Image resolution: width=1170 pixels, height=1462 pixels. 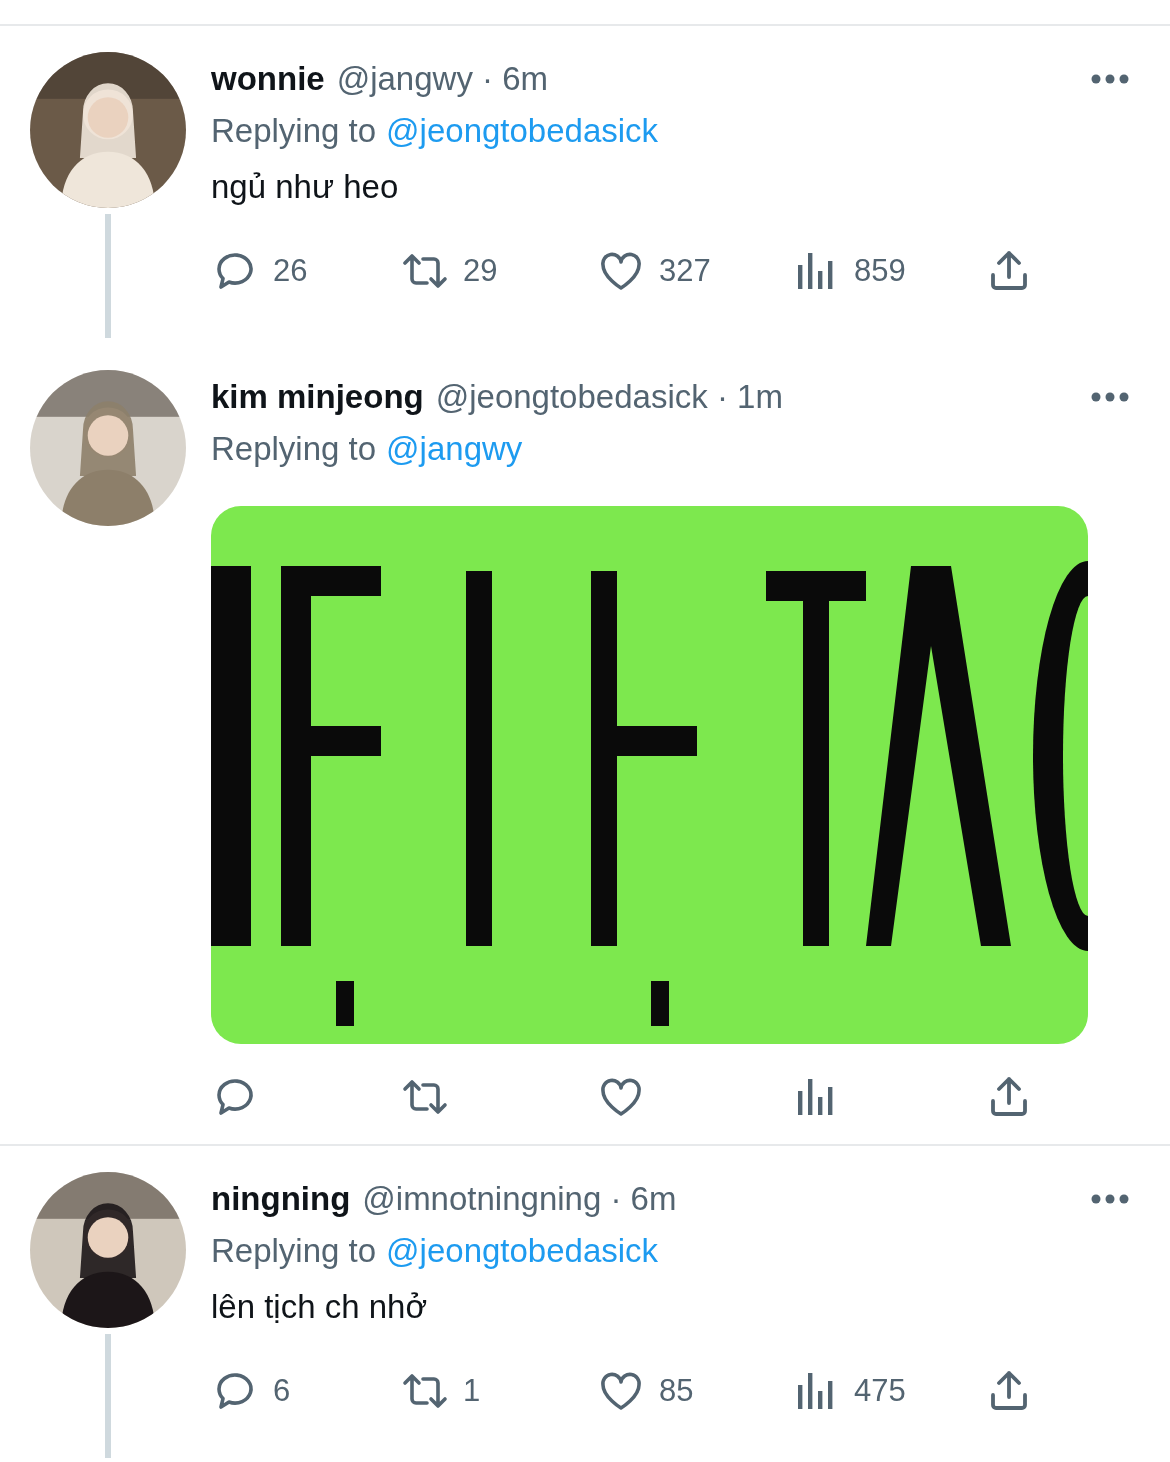 I want to click on action-count: 475, so click(x=880, y=1391).